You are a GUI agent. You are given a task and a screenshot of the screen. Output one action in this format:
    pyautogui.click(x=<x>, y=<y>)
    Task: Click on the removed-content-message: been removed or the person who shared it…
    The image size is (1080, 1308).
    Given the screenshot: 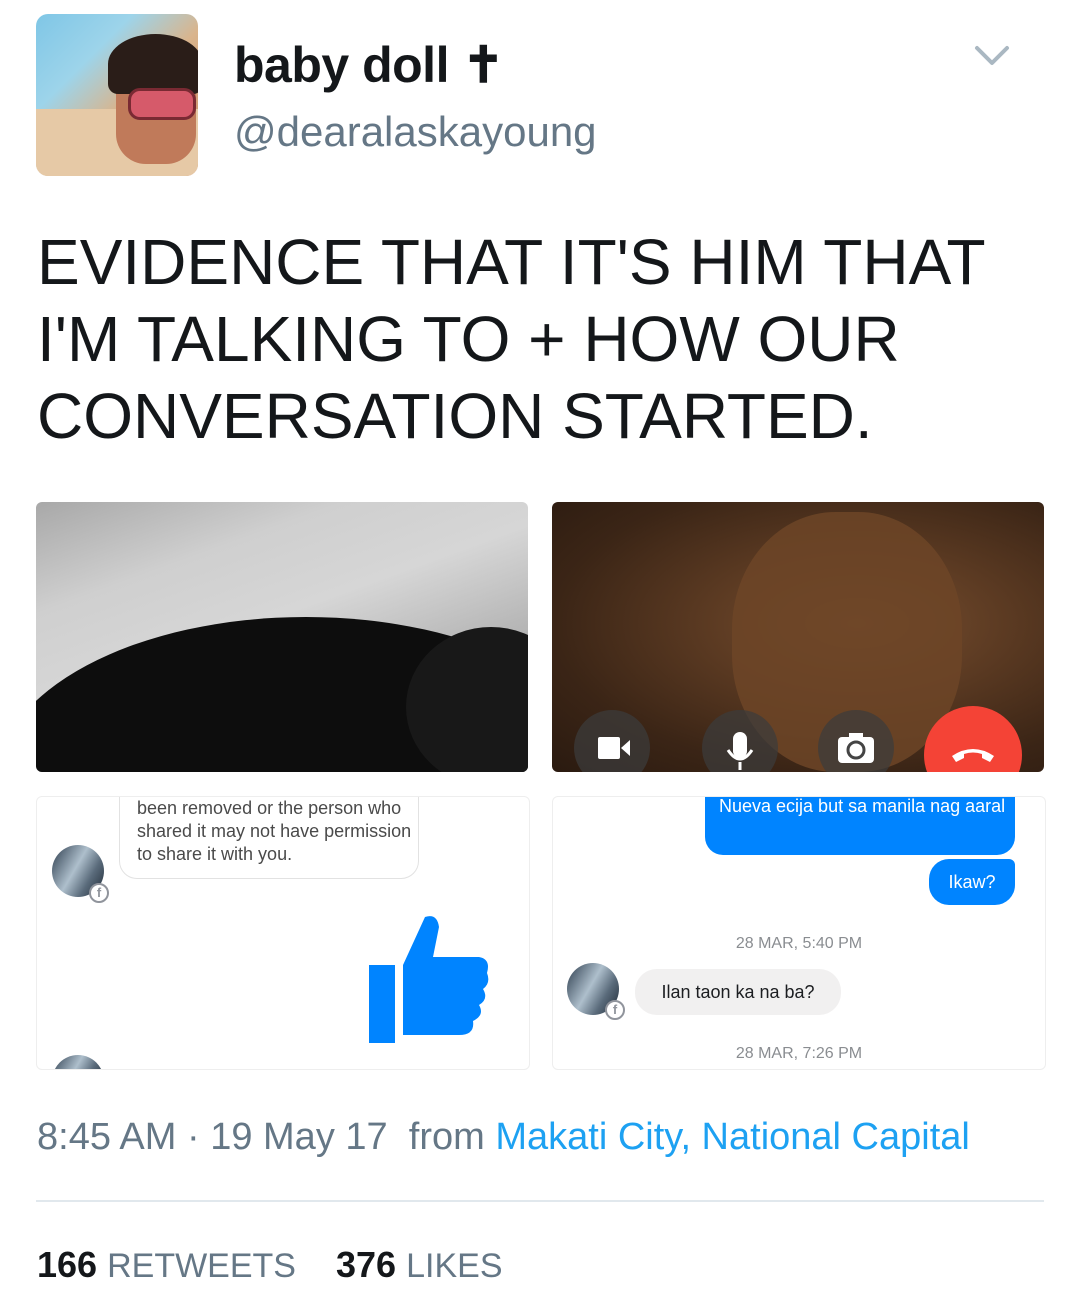 What is the action you would take?
    pyautogui.click(x=274, y=831)
    